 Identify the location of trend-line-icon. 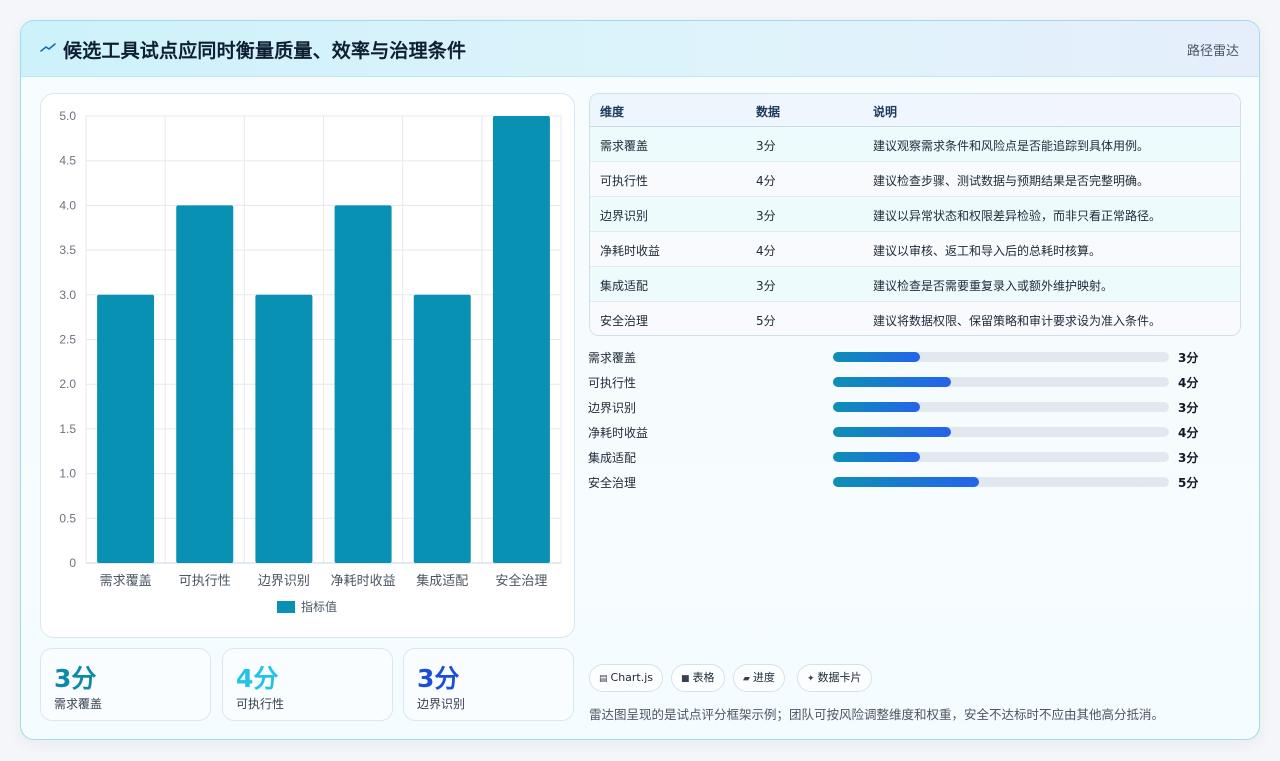
(48, 47).